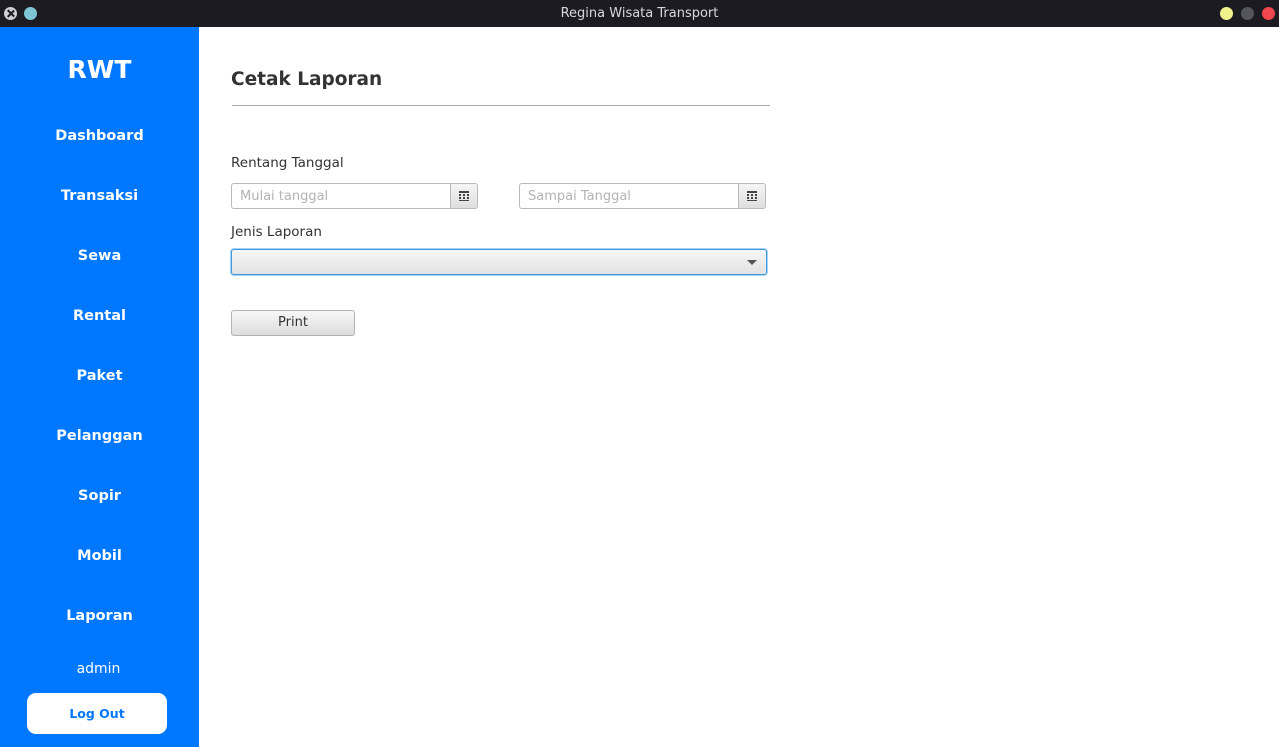 This screenshot has height=747, width=1279. Describe the element at coordinates (99, 496) in the screenshot. I see `sidebar-item-sopir: Sopir` at that location.